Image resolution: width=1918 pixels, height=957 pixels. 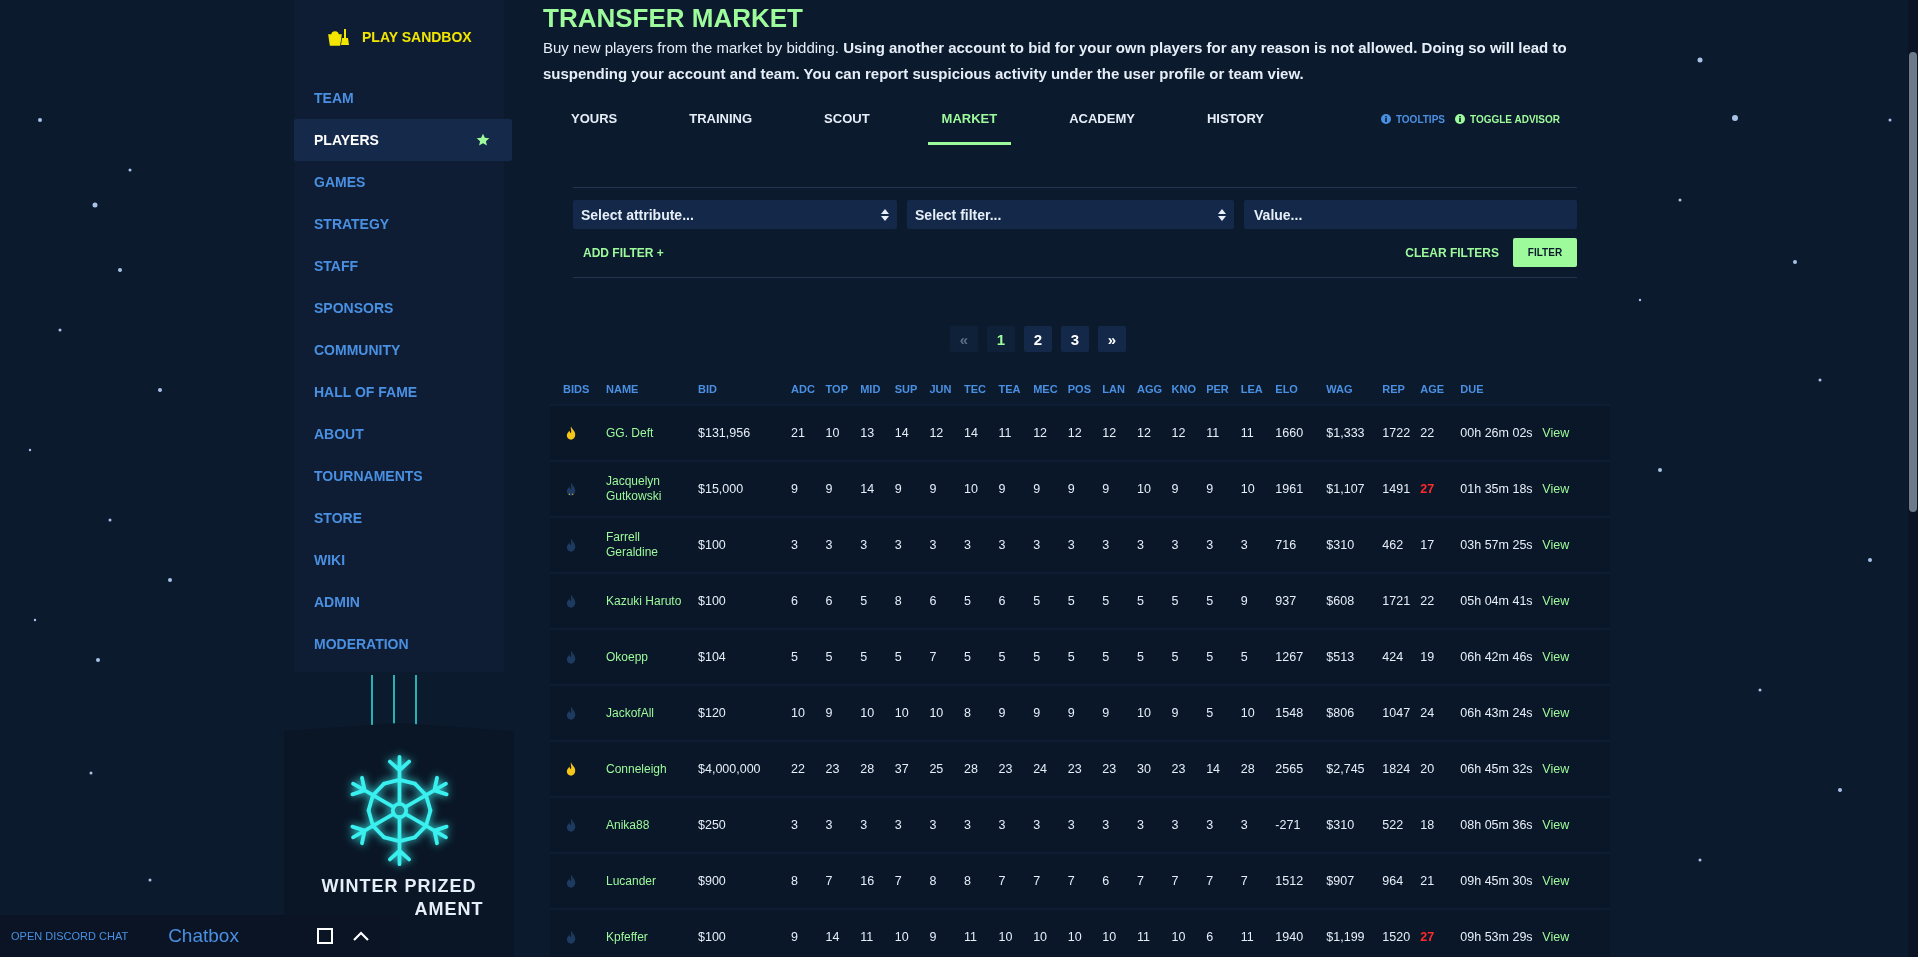 What do you see at coordinates (1497, 657) in the screenshot?
I see `table-cell-text: 06h 42m 46s` at bounding box center [1497, 657].